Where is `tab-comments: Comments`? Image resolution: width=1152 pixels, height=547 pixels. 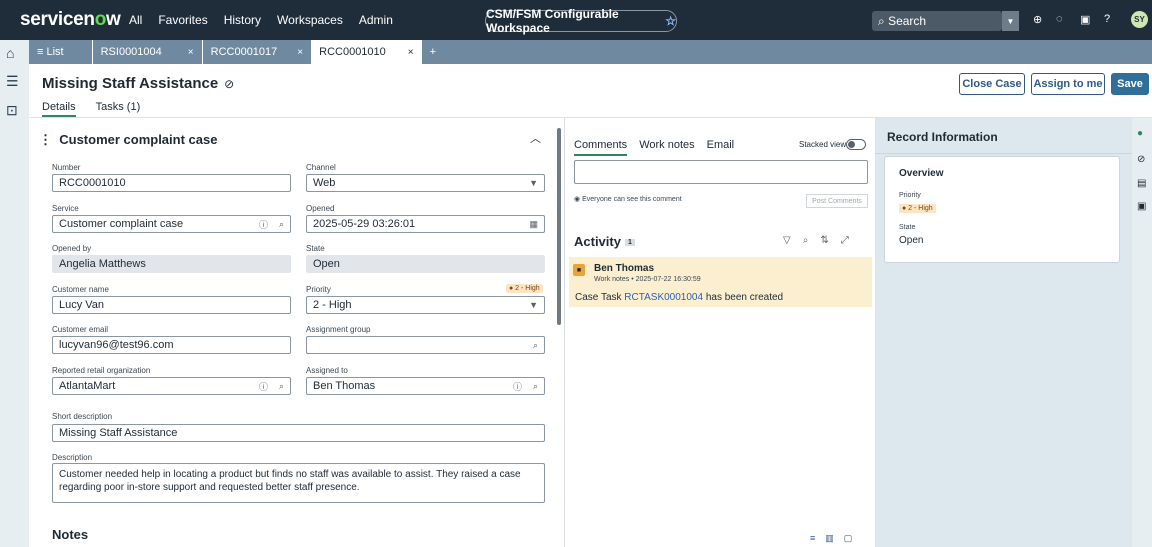 tab-comments: Comments is located at coordinates (601, 147).